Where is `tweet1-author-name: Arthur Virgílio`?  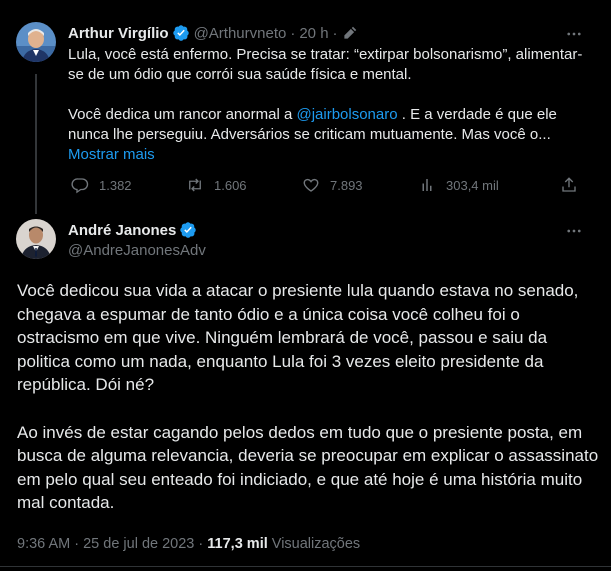
tweet1-author-name: Arthur Virgílio is located at coordinates (118, 33).